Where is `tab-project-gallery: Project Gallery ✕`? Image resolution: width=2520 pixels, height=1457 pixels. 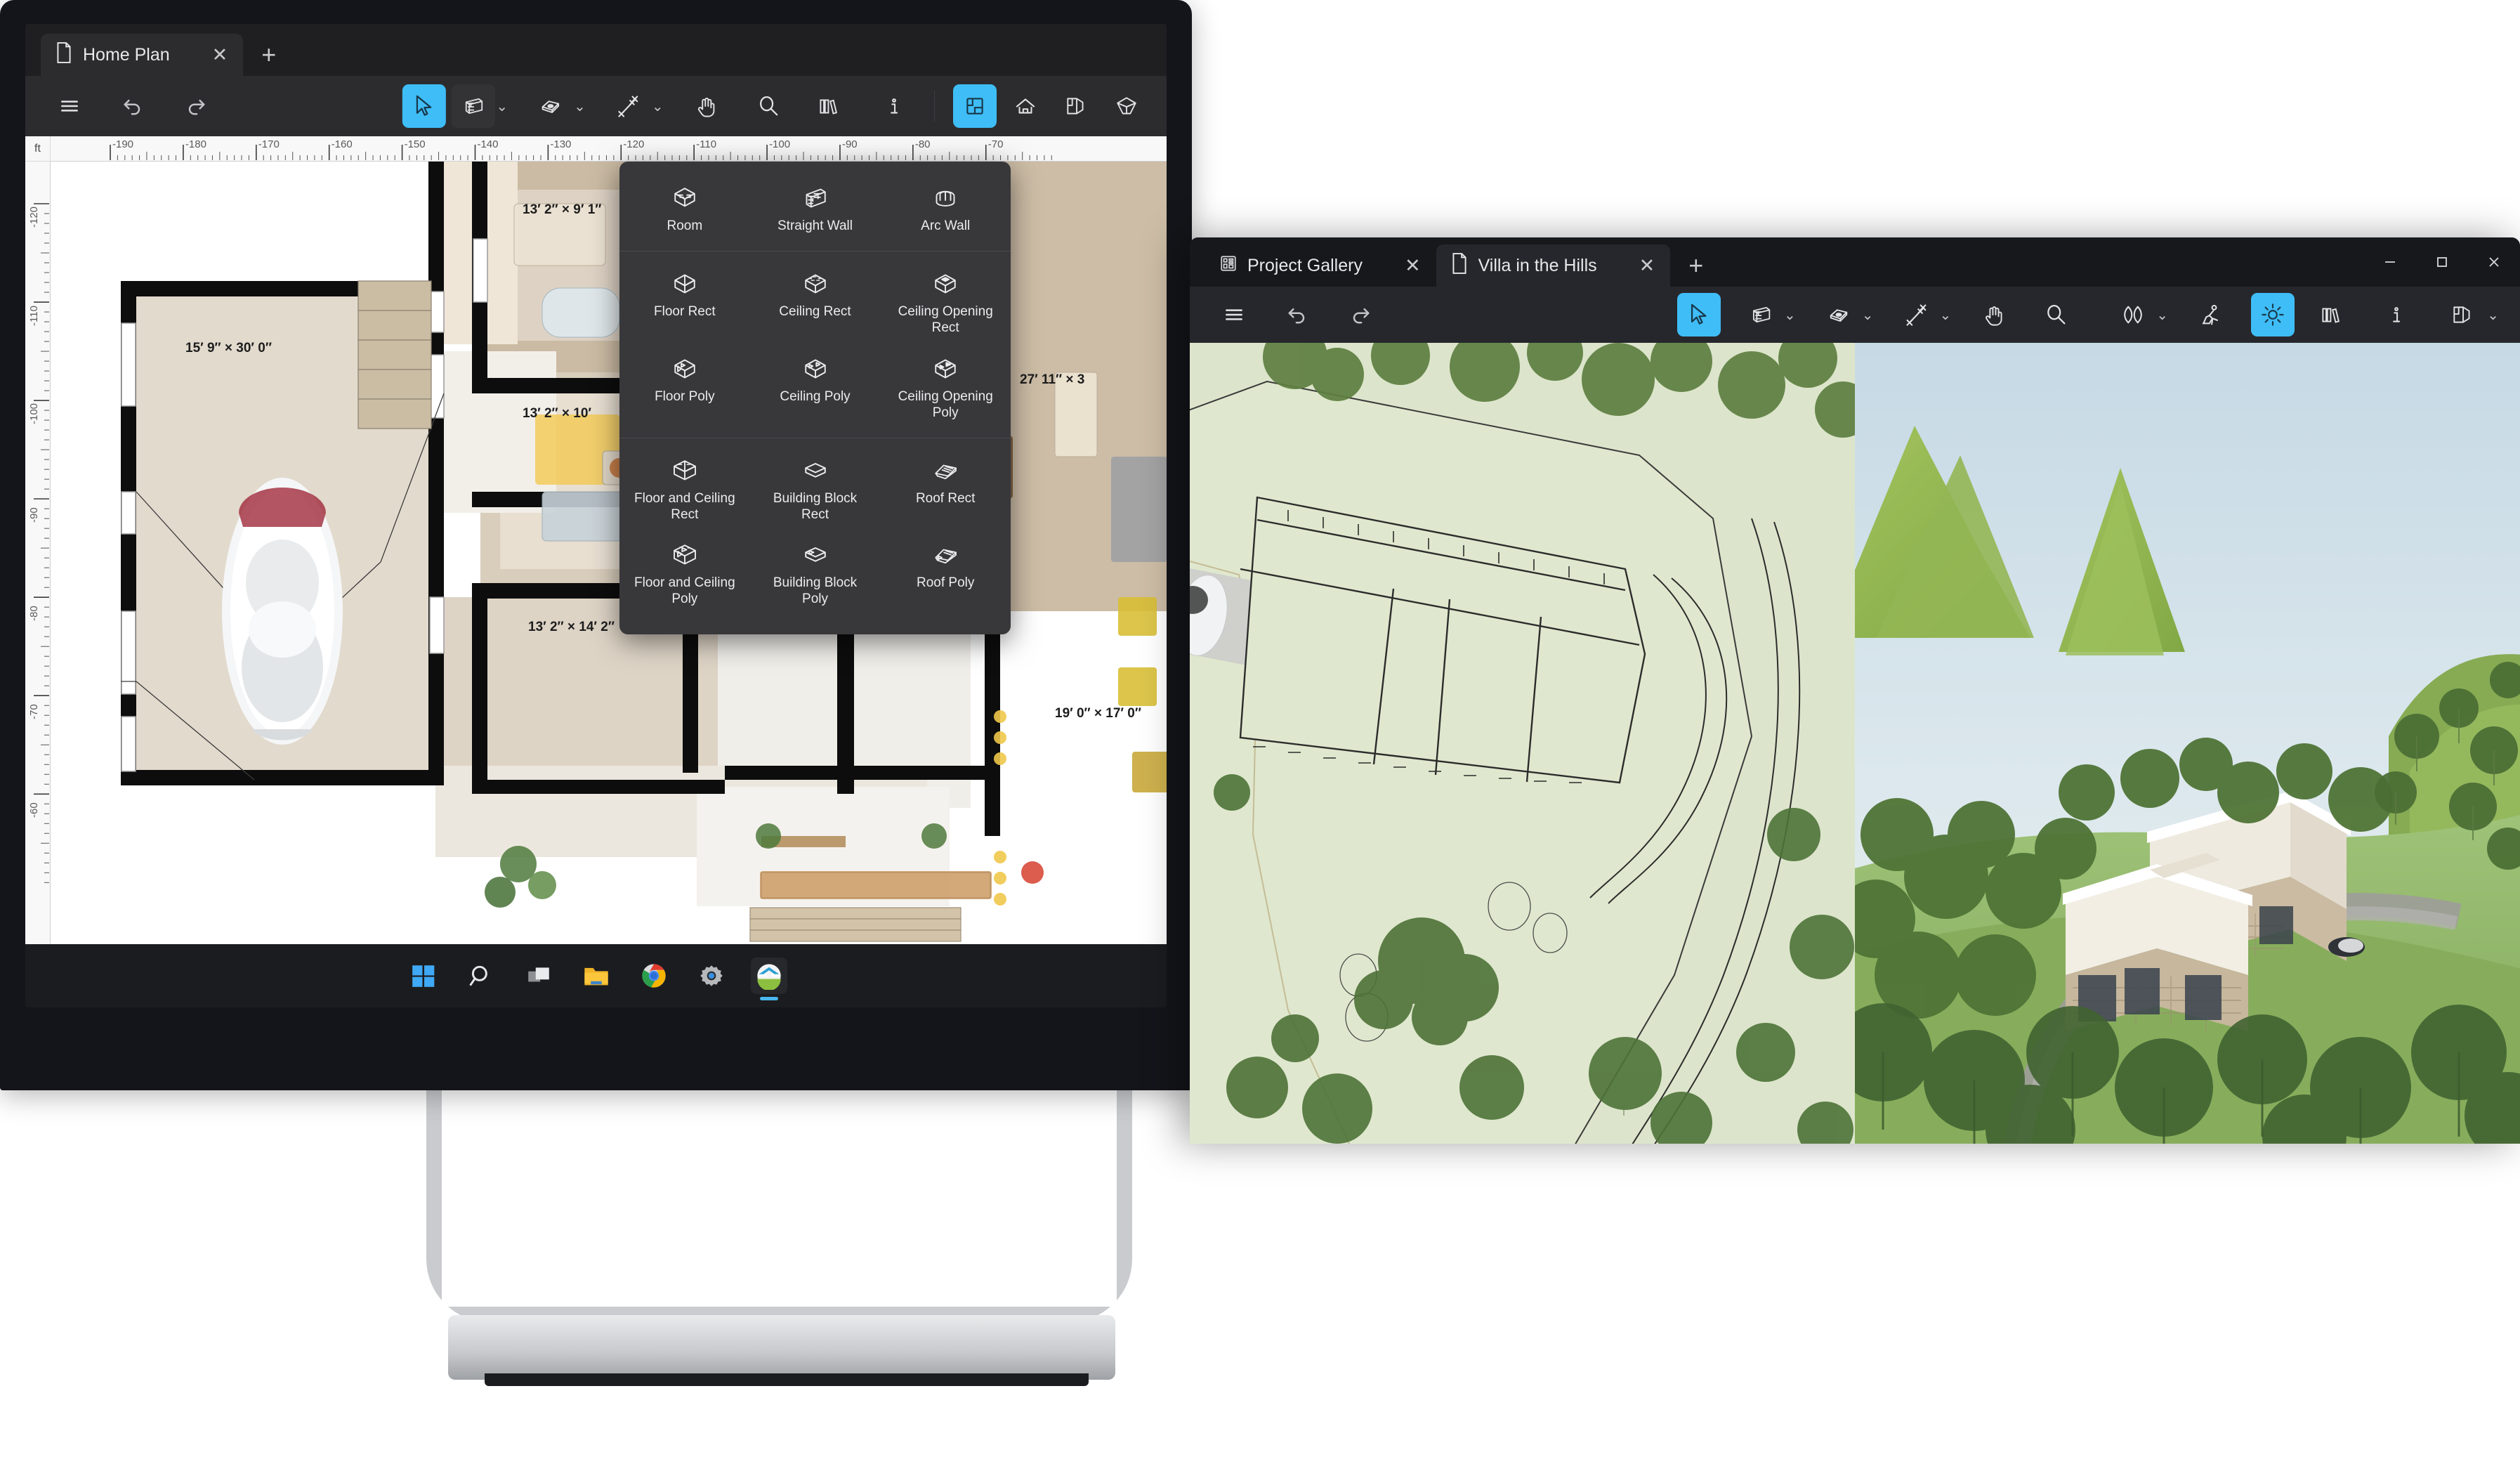
tab-project-gallery: Project Gallery ✕ is located at coordinates (1320, 265).